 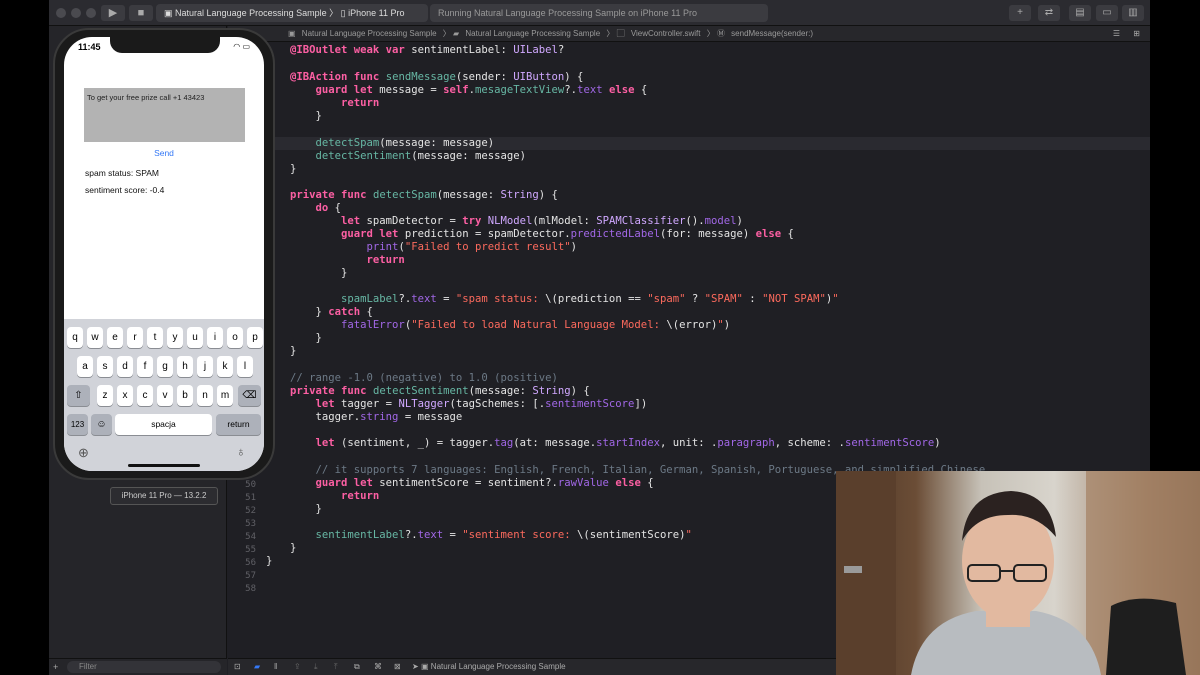 I want to click on step-over-icon: ⇪, so click(x=297, y=667).